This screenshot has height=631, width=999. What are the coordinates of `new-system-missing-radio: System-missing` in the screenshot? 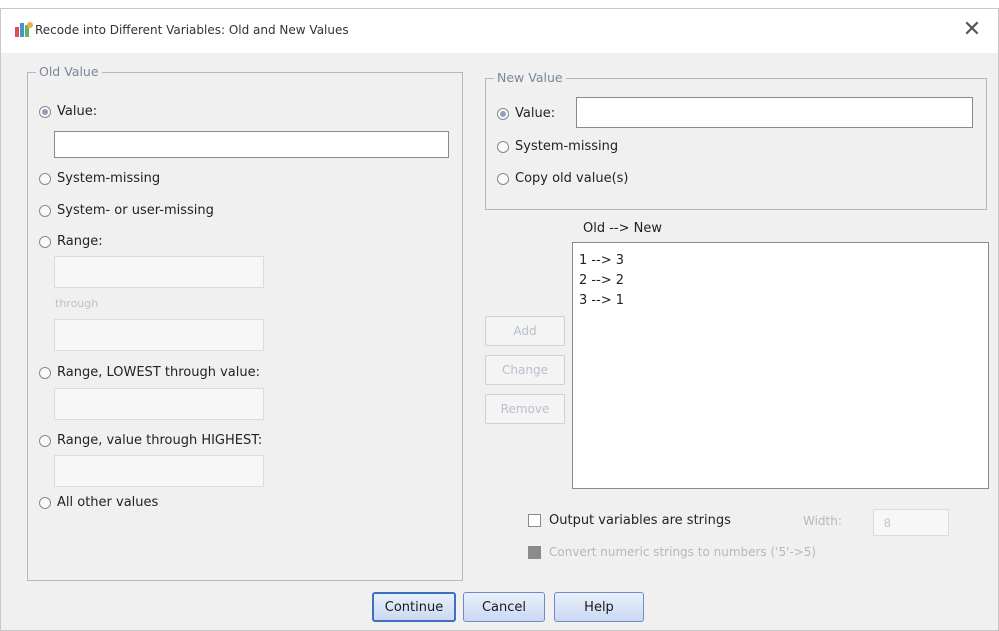 It's located at (557, 146).